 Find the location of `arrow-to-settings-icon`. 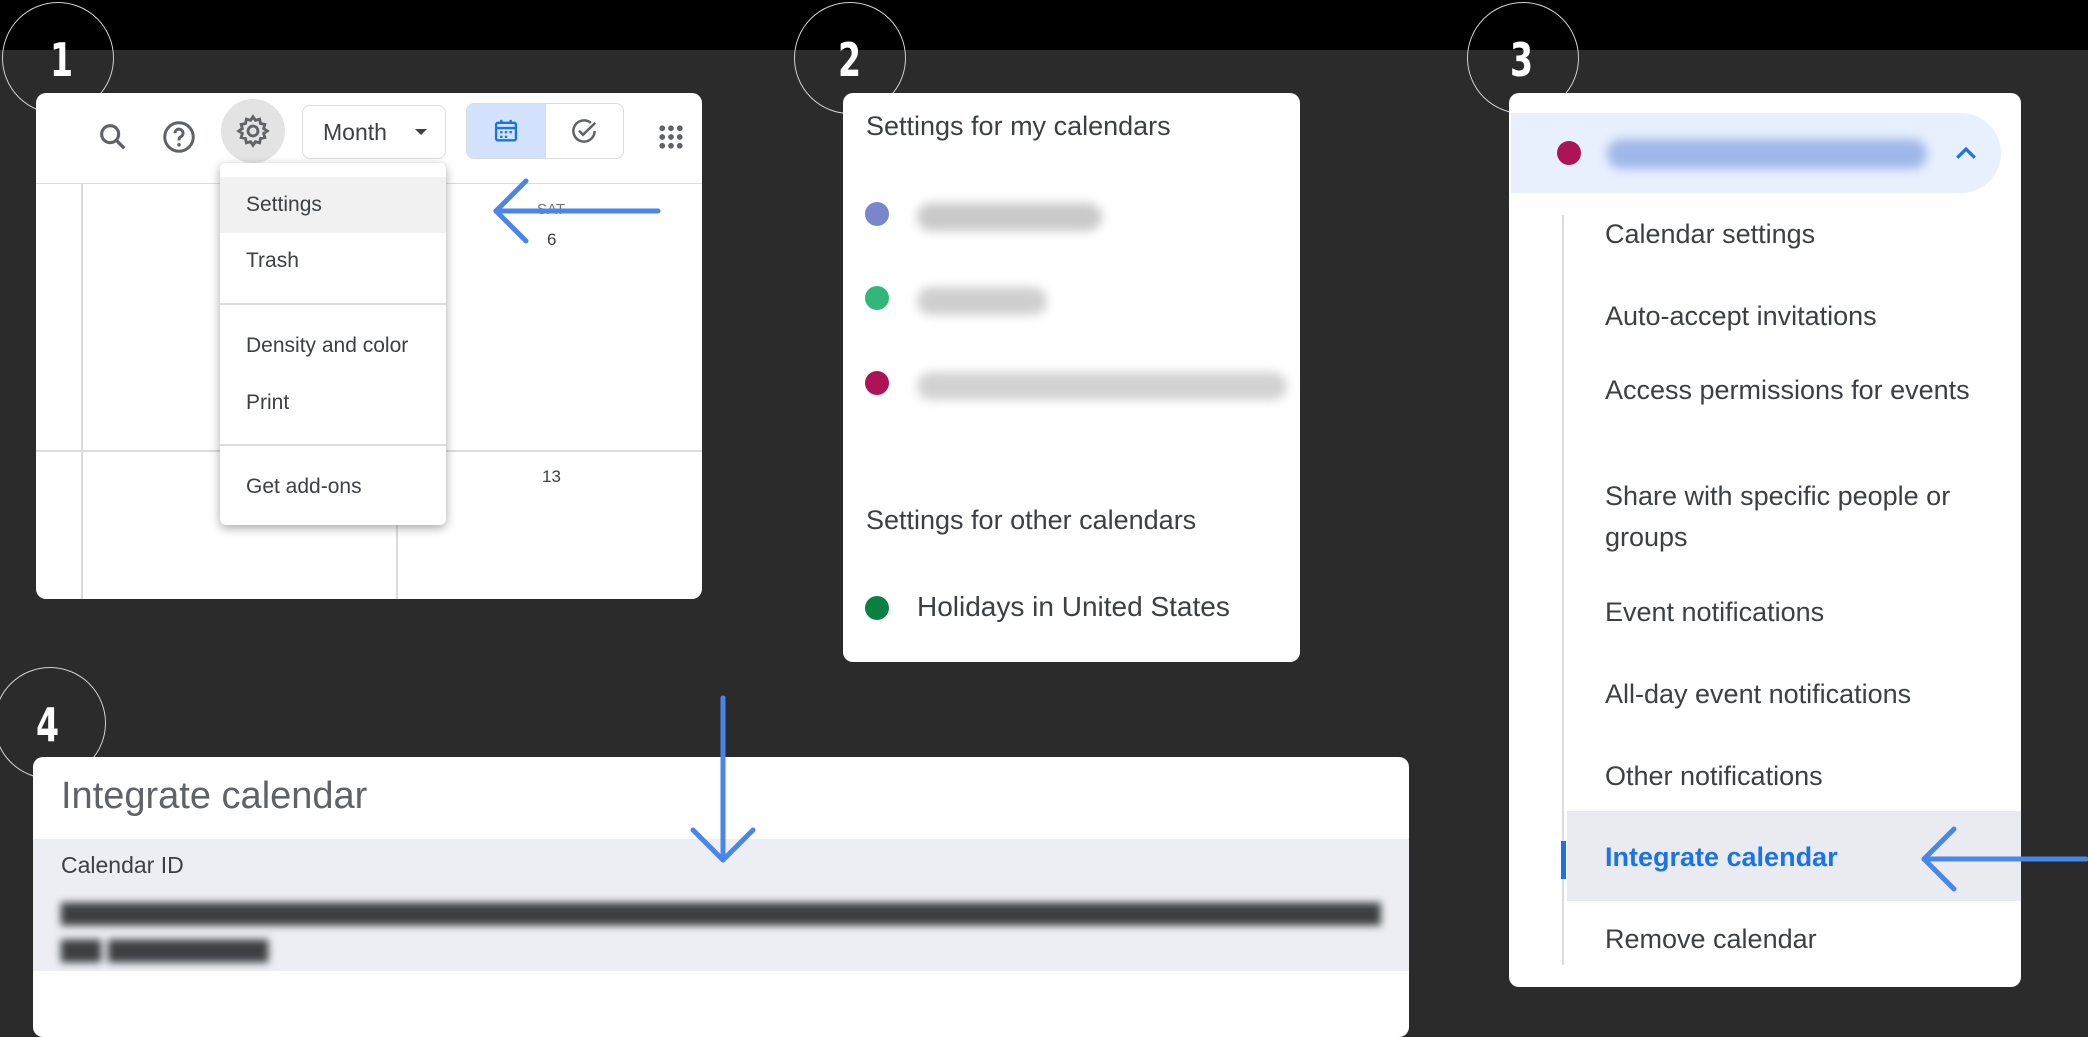

arrow-to-settings-icon is located at coordinates (577, 211).